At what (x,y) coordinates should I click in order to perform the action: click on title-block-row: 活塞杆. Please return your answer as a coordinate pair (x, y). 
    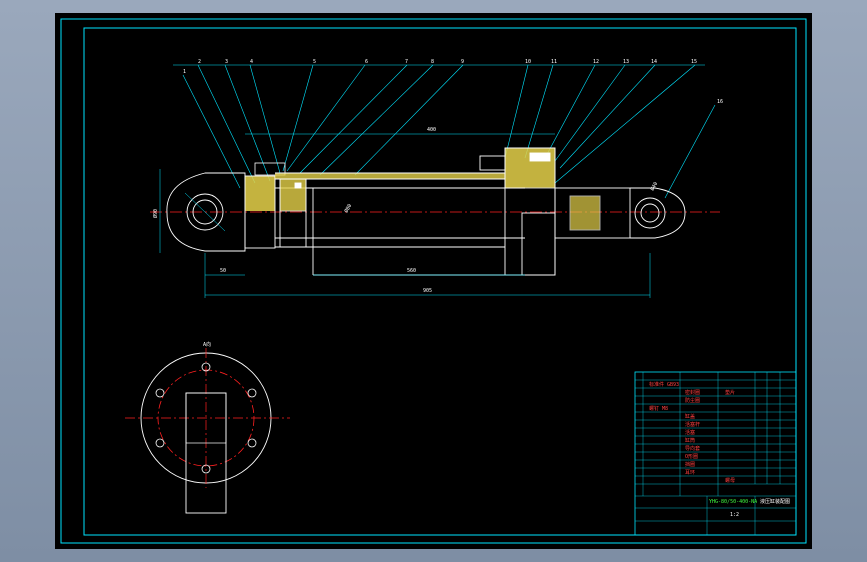
    Looking at the image, I should click on (692, 424).